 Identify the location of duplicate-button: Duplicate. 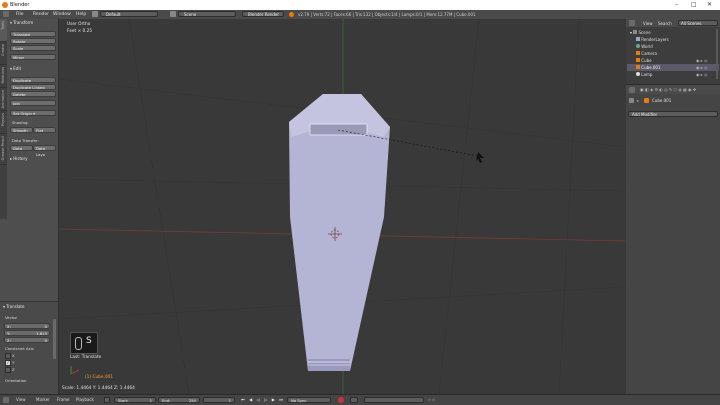
(33, 80).